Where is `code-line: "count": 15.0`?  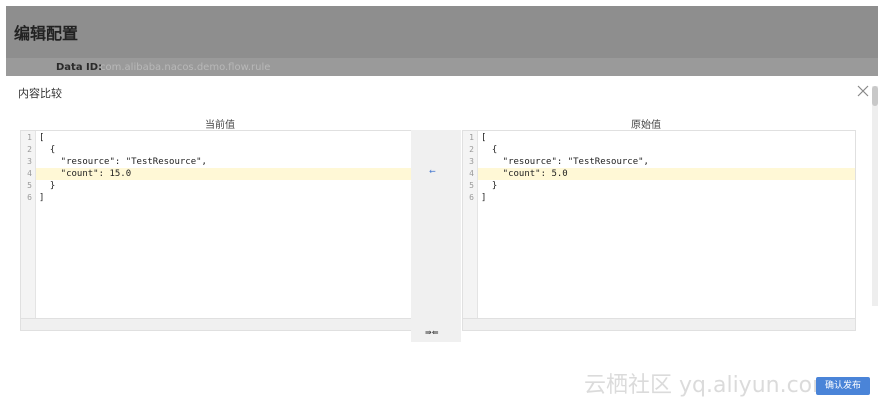 code-line: "count": 15.0 is located at coordinates (85, 174).